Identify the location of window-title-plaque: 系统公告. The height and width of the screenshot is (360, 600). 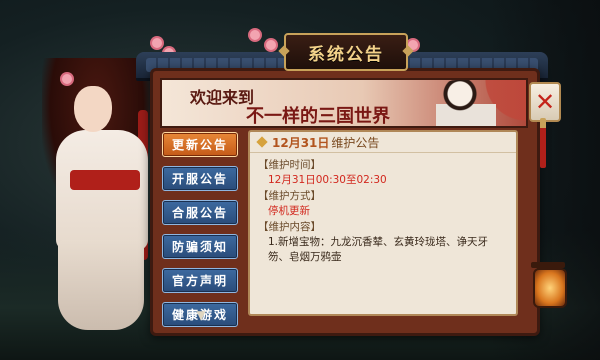
(346, 52).